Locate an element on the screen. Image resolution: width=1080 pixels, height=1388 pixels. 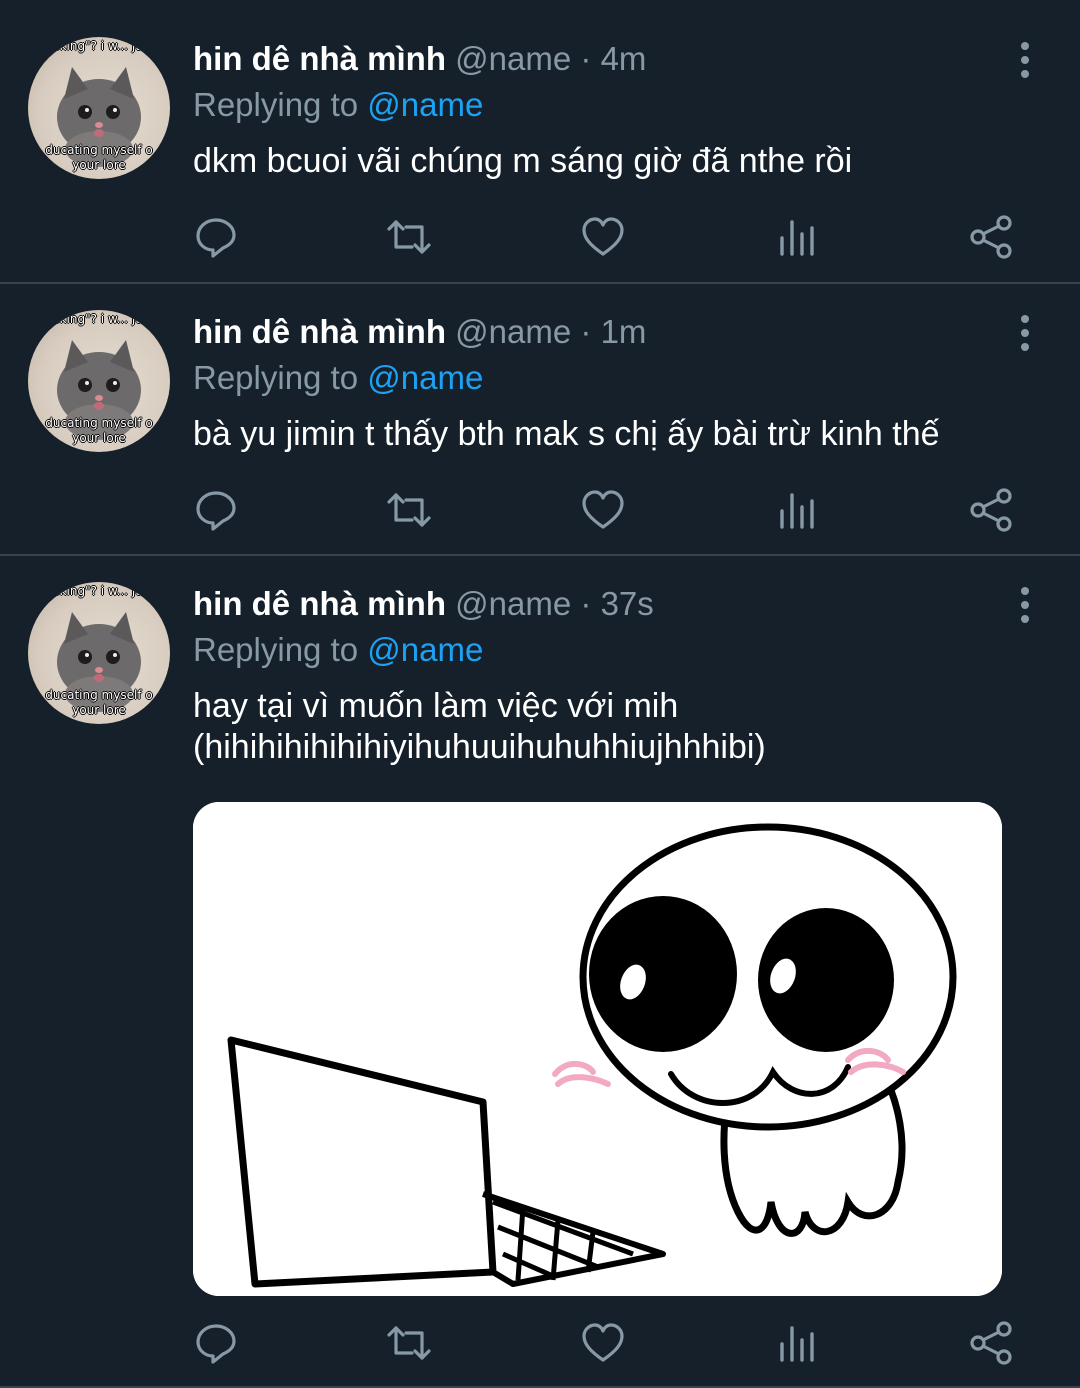
timestamp: 37s is located at coordinates (627, 603).